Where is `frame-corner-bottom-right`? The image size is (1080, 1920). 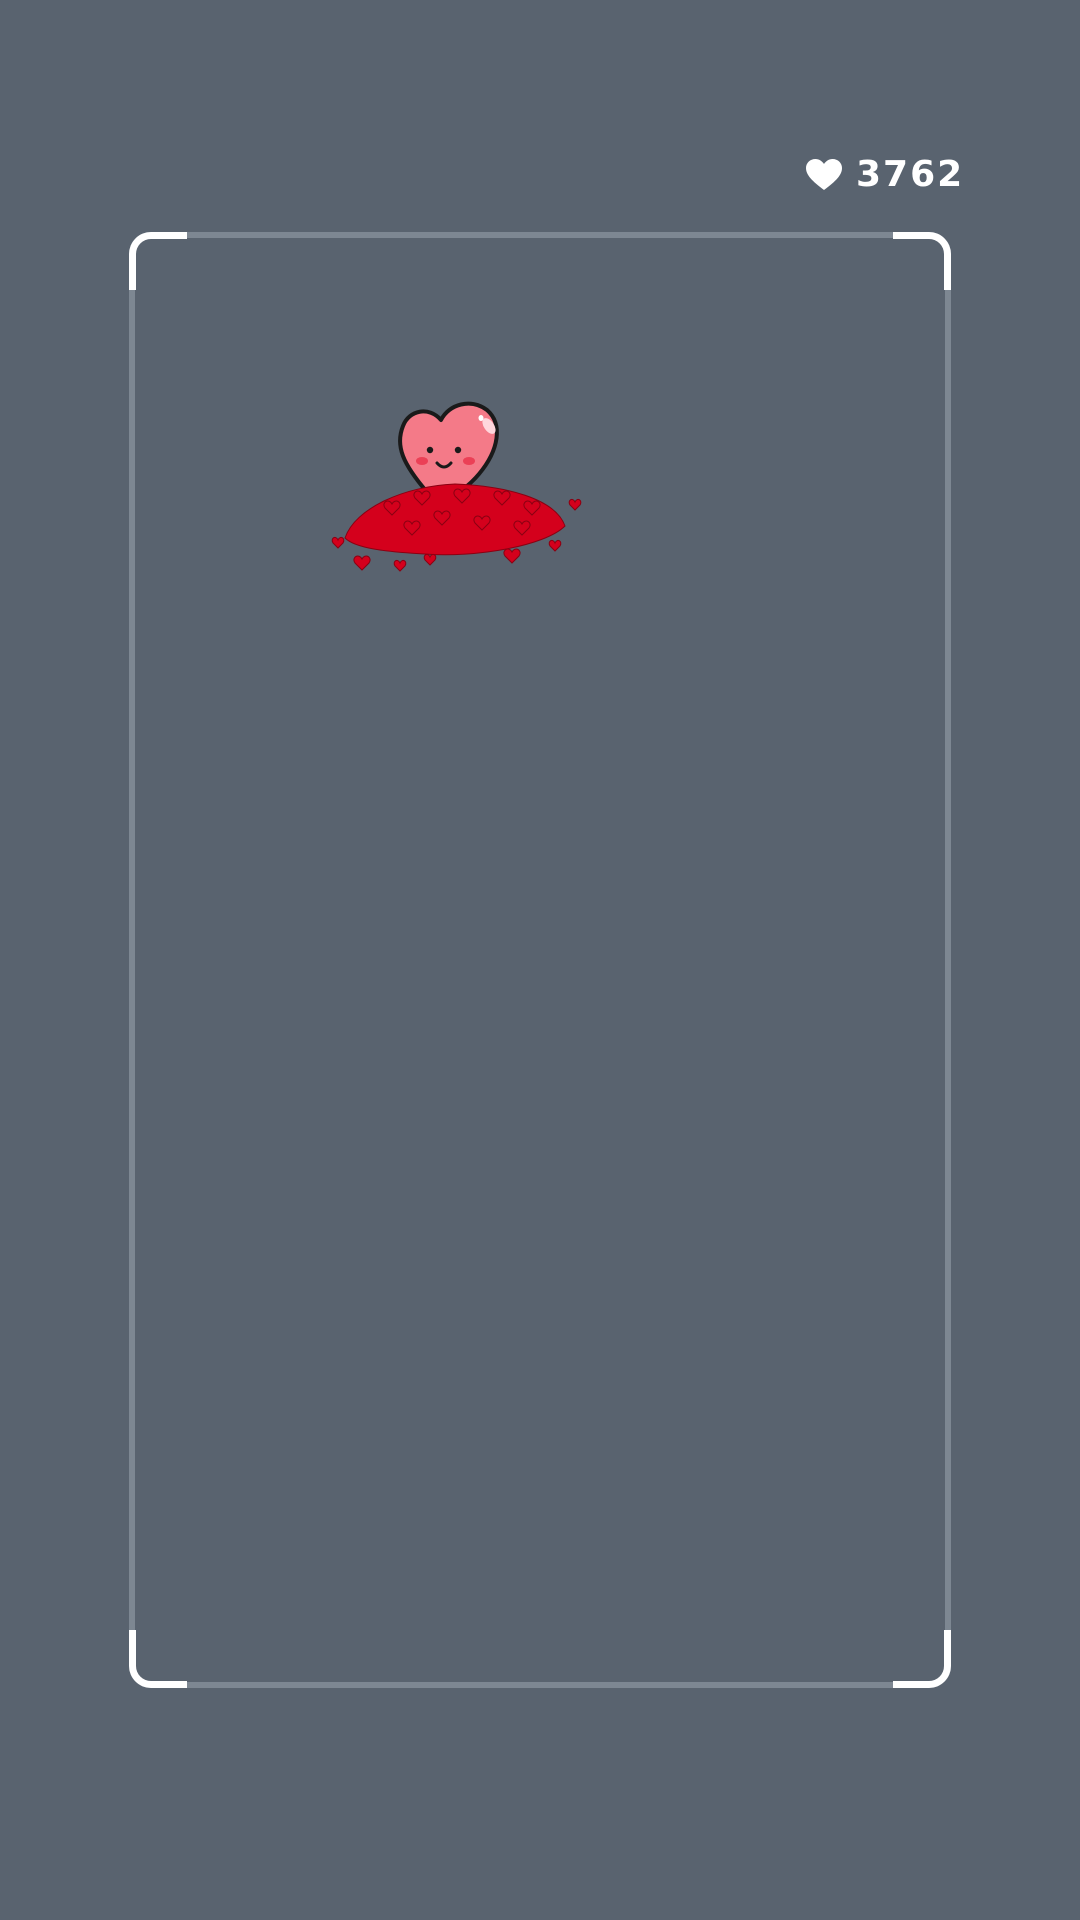 frame-corner-bottom-right is located at coordinates (922, 1659).